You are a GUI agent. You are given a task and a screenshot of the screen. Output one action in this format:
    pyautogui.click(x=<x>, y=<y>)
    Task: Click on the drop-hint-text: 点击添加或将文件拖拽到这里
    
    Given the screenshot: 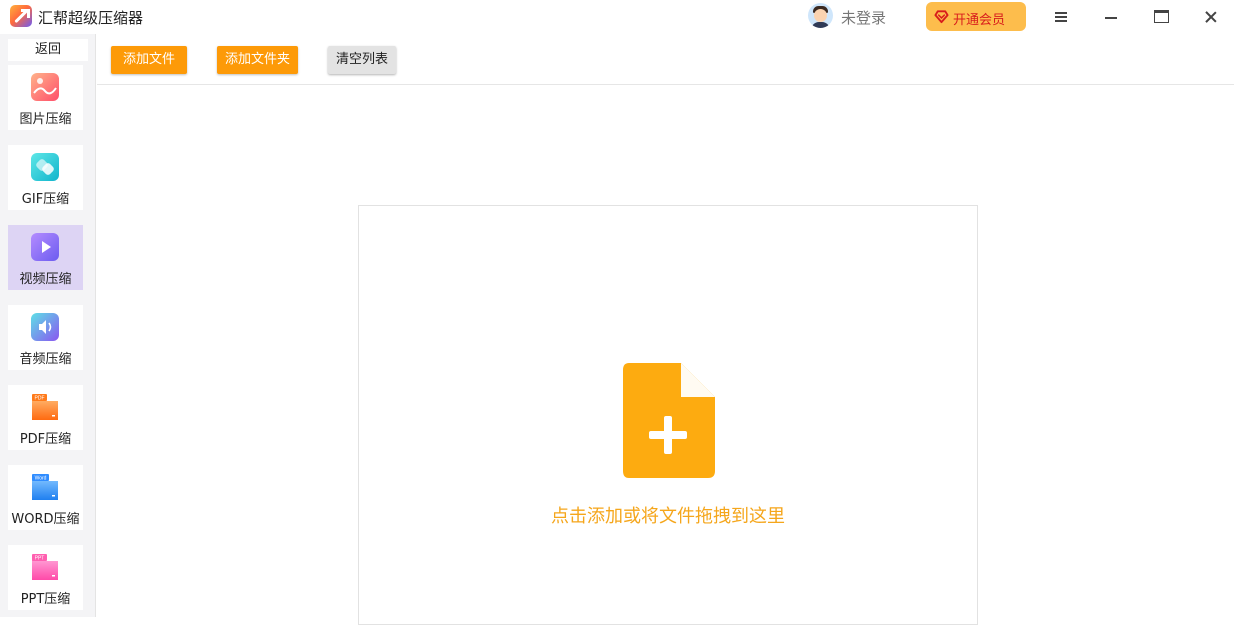 What is the action you would take?
    pyautogui.click(x=668, y=516)
    